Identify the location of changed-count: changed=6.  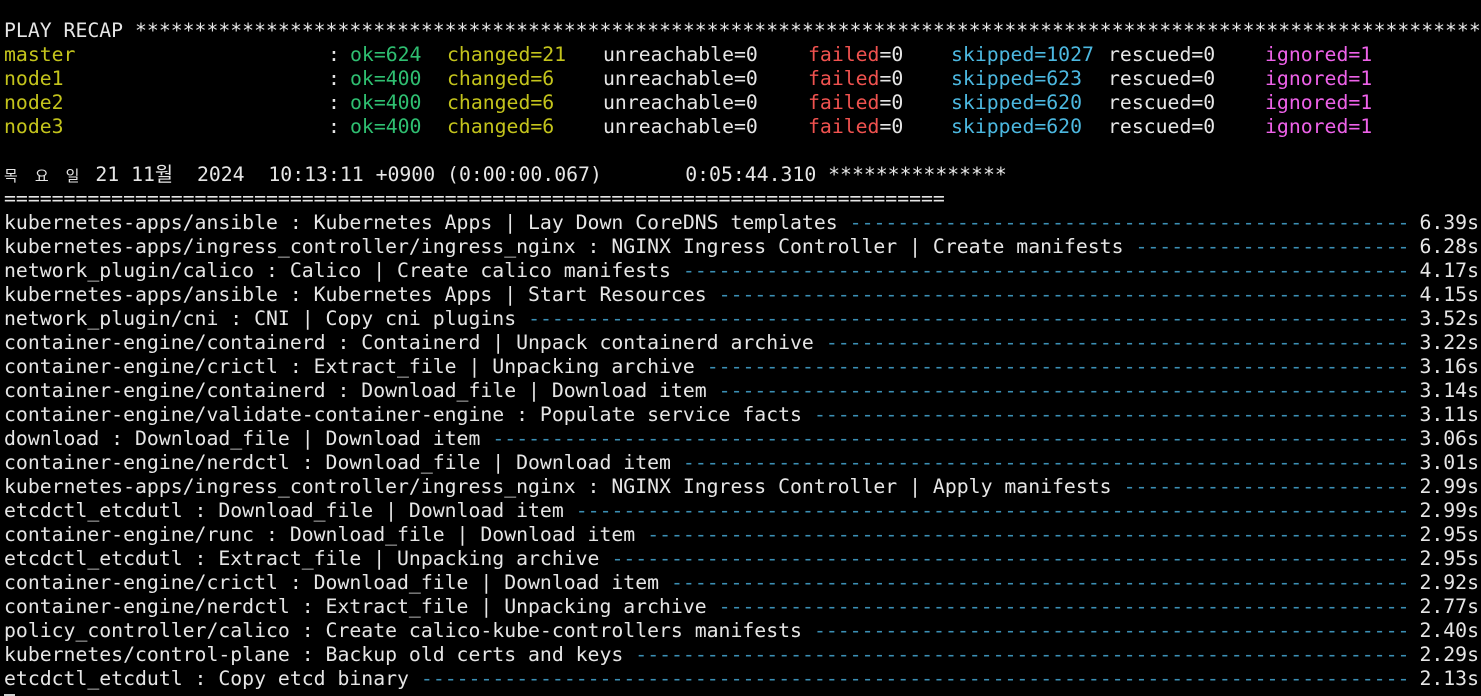
(501, 126).